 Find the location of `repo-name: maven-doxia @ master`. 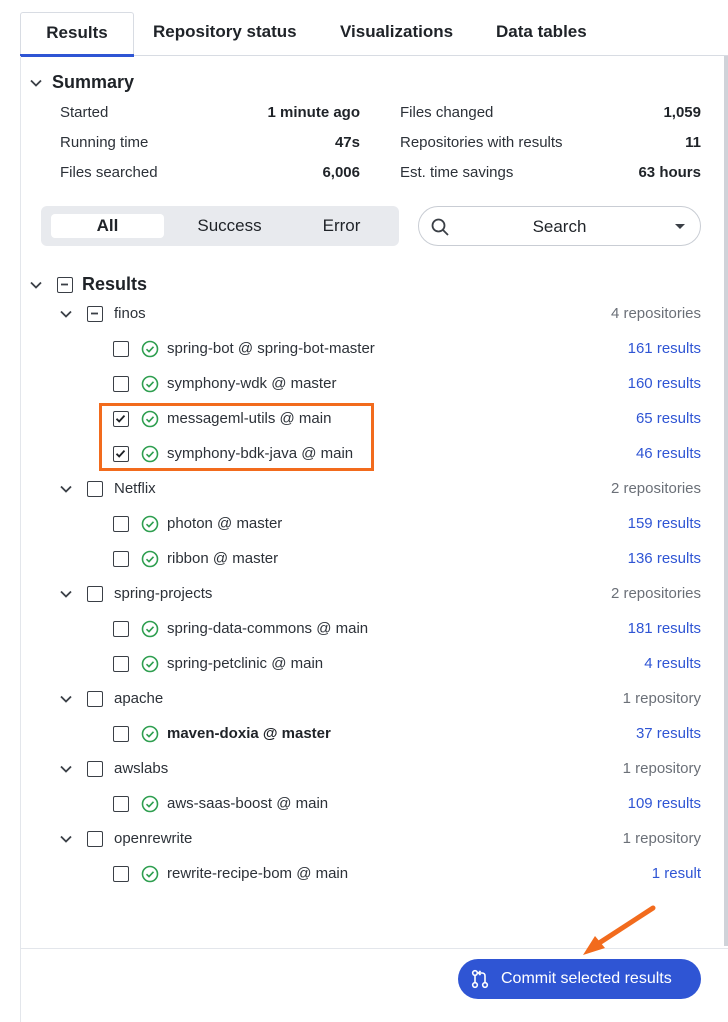

repo-name: maven-doxia @ master is located at coordinates (249, 733).